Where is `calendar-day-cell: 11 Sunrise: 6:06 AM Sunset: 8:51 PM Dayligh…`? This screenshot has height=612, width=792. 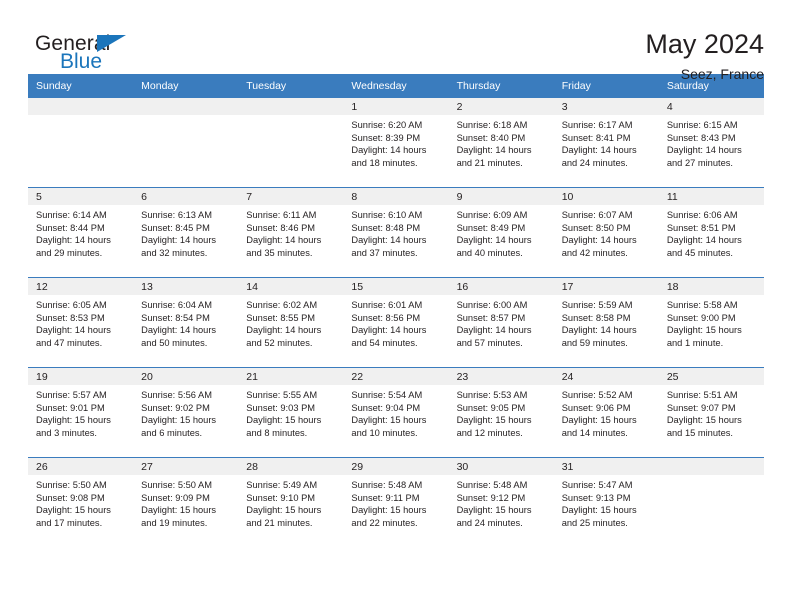 calendar-day-cell: 11 Sunrise: 6:06 AM Sunset: 8:51 PM Dayligh… is located at coordinates (711, 232).